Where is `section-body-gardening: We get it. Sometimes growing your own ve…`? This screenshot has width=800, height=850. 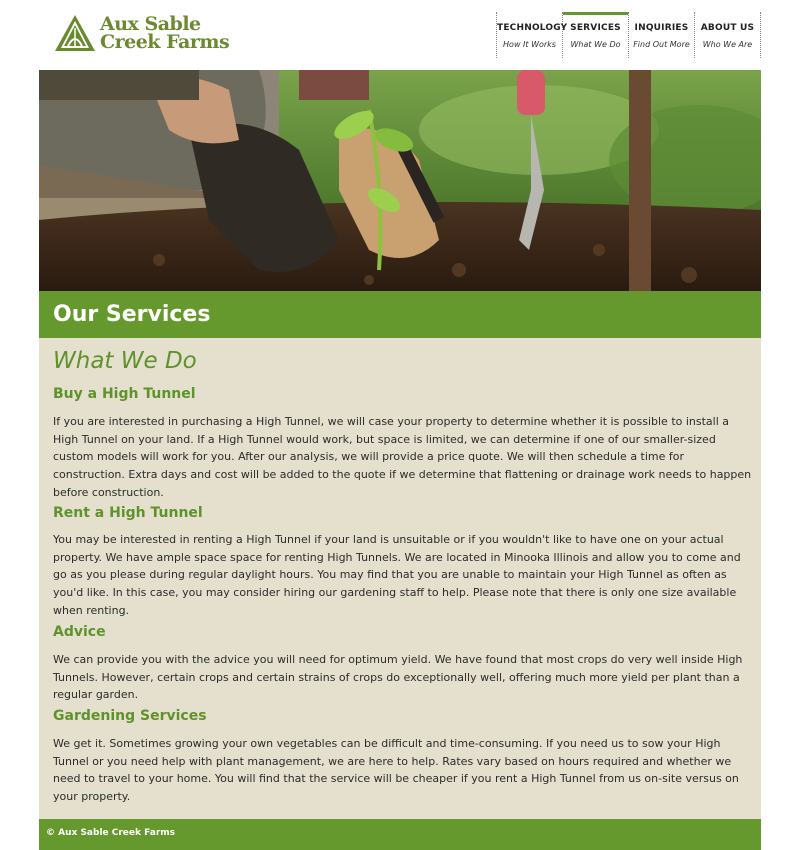
section-body-gardening: We get it. Sometimes growing your own ve… is located at coordinates (396, 770).